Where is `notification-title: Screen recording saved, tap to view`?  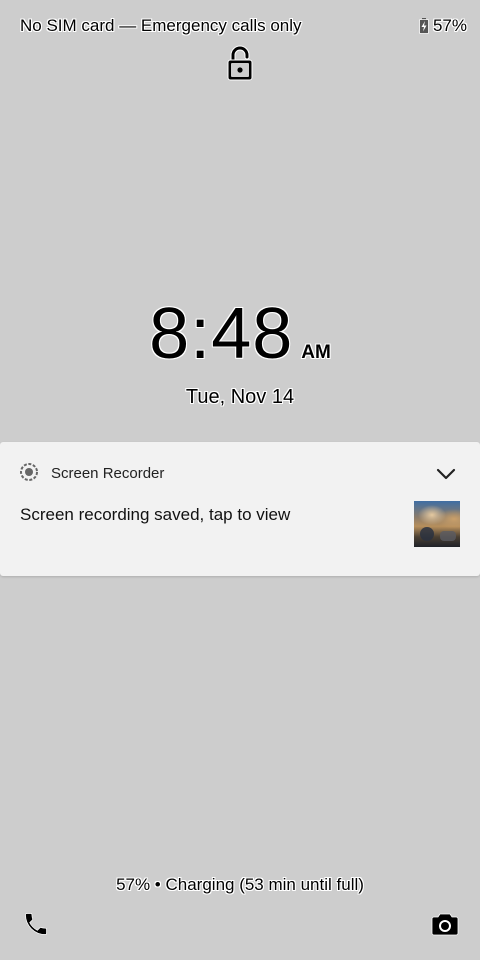
notification-title: Screen recording saved, tap to view is located at coordinates (155, 515).